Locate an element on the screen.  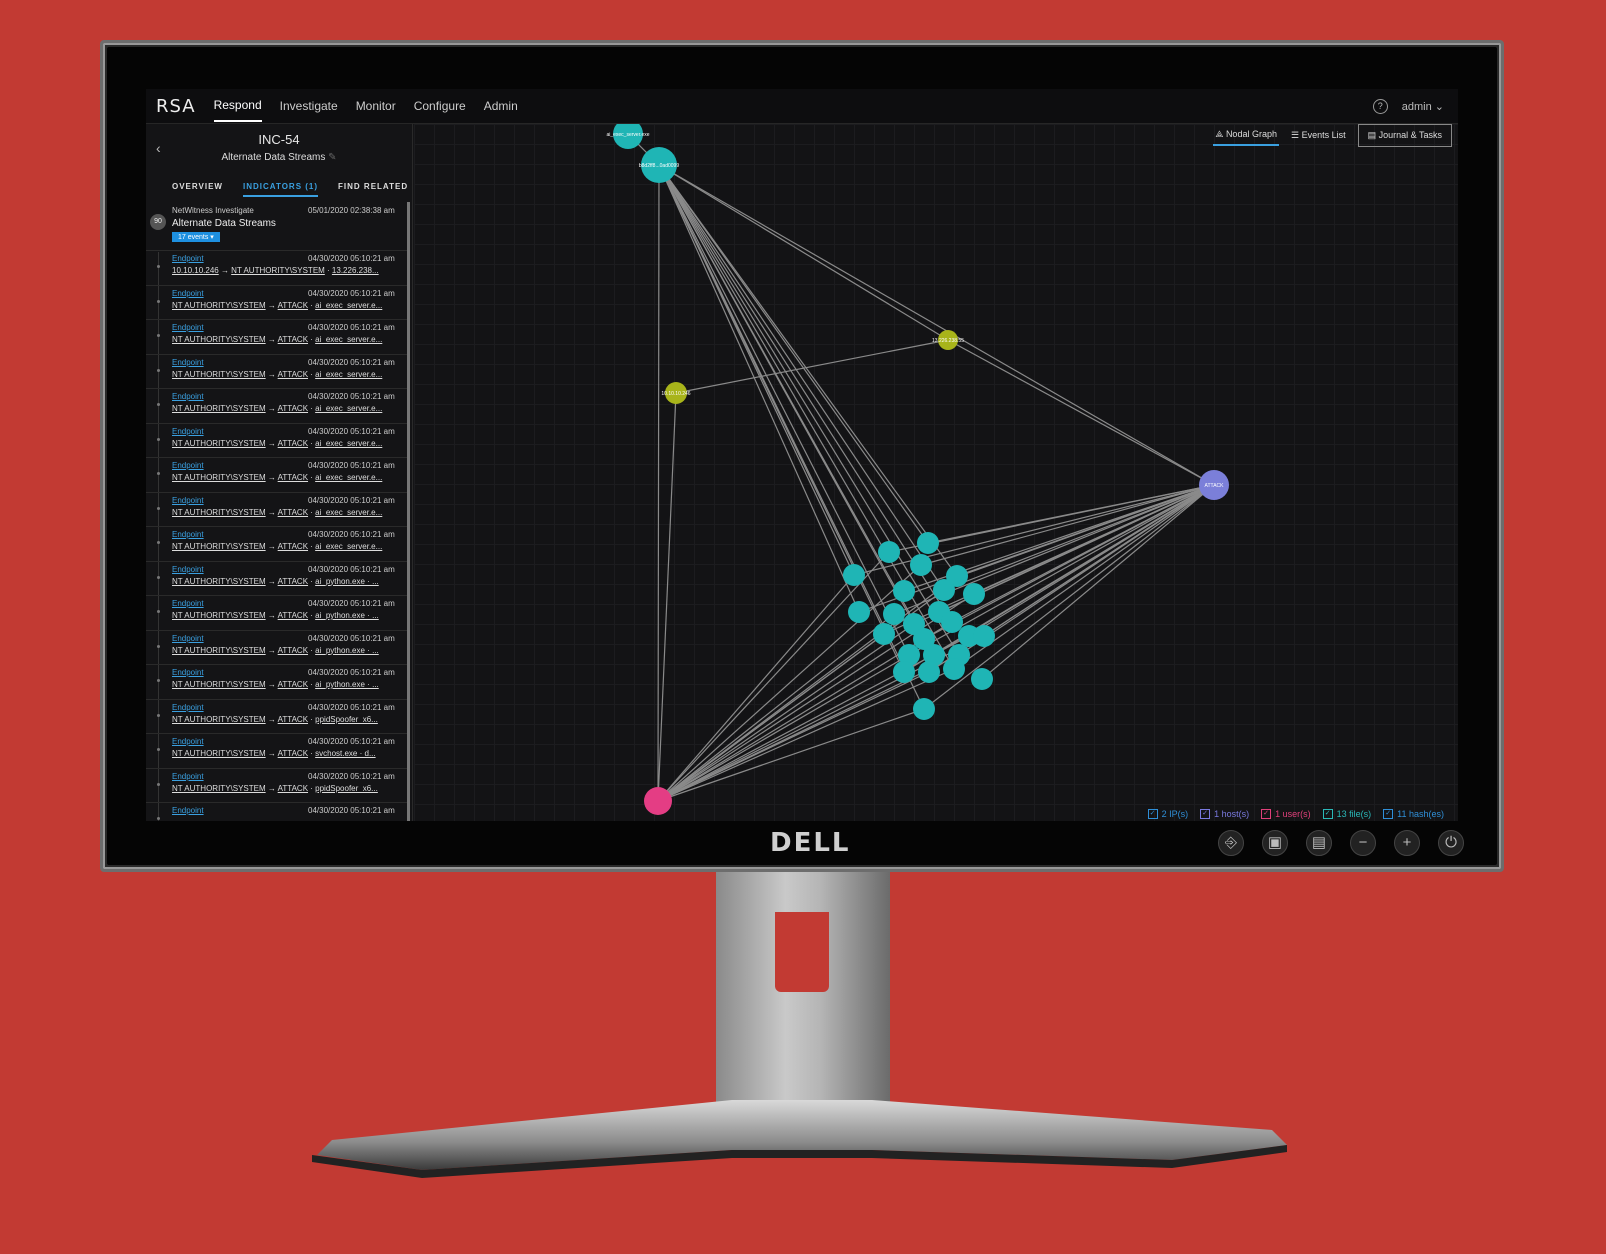
tab-overview: OVERVIEW is located at coordinates (197, 189).